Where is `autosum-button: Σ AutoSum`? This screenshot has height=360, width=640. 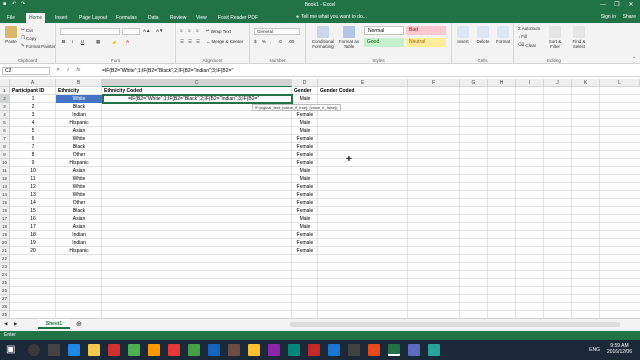
autosum-button: Σ AutoSum is located at coordinates (529, 28).